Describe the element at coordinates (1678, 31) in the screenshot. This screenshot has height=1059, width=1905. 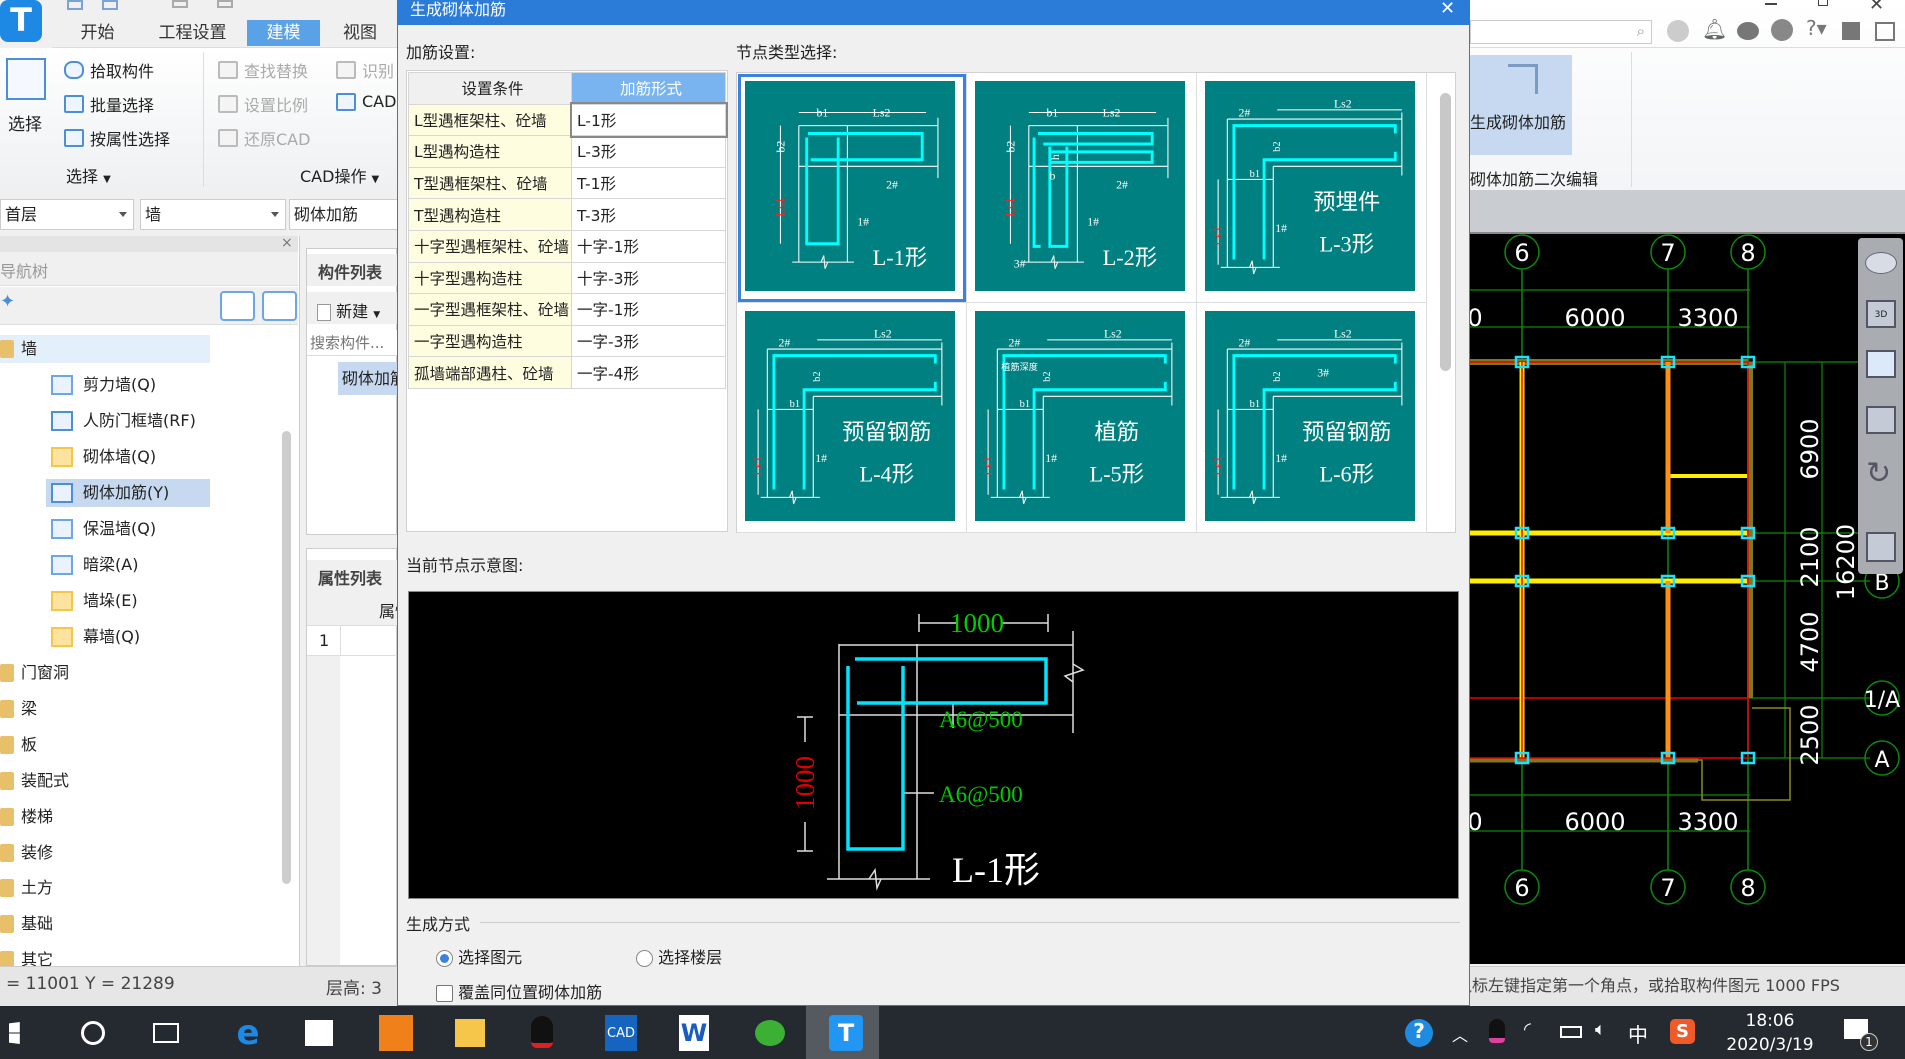
I see `user-avatar-icon` at that location.